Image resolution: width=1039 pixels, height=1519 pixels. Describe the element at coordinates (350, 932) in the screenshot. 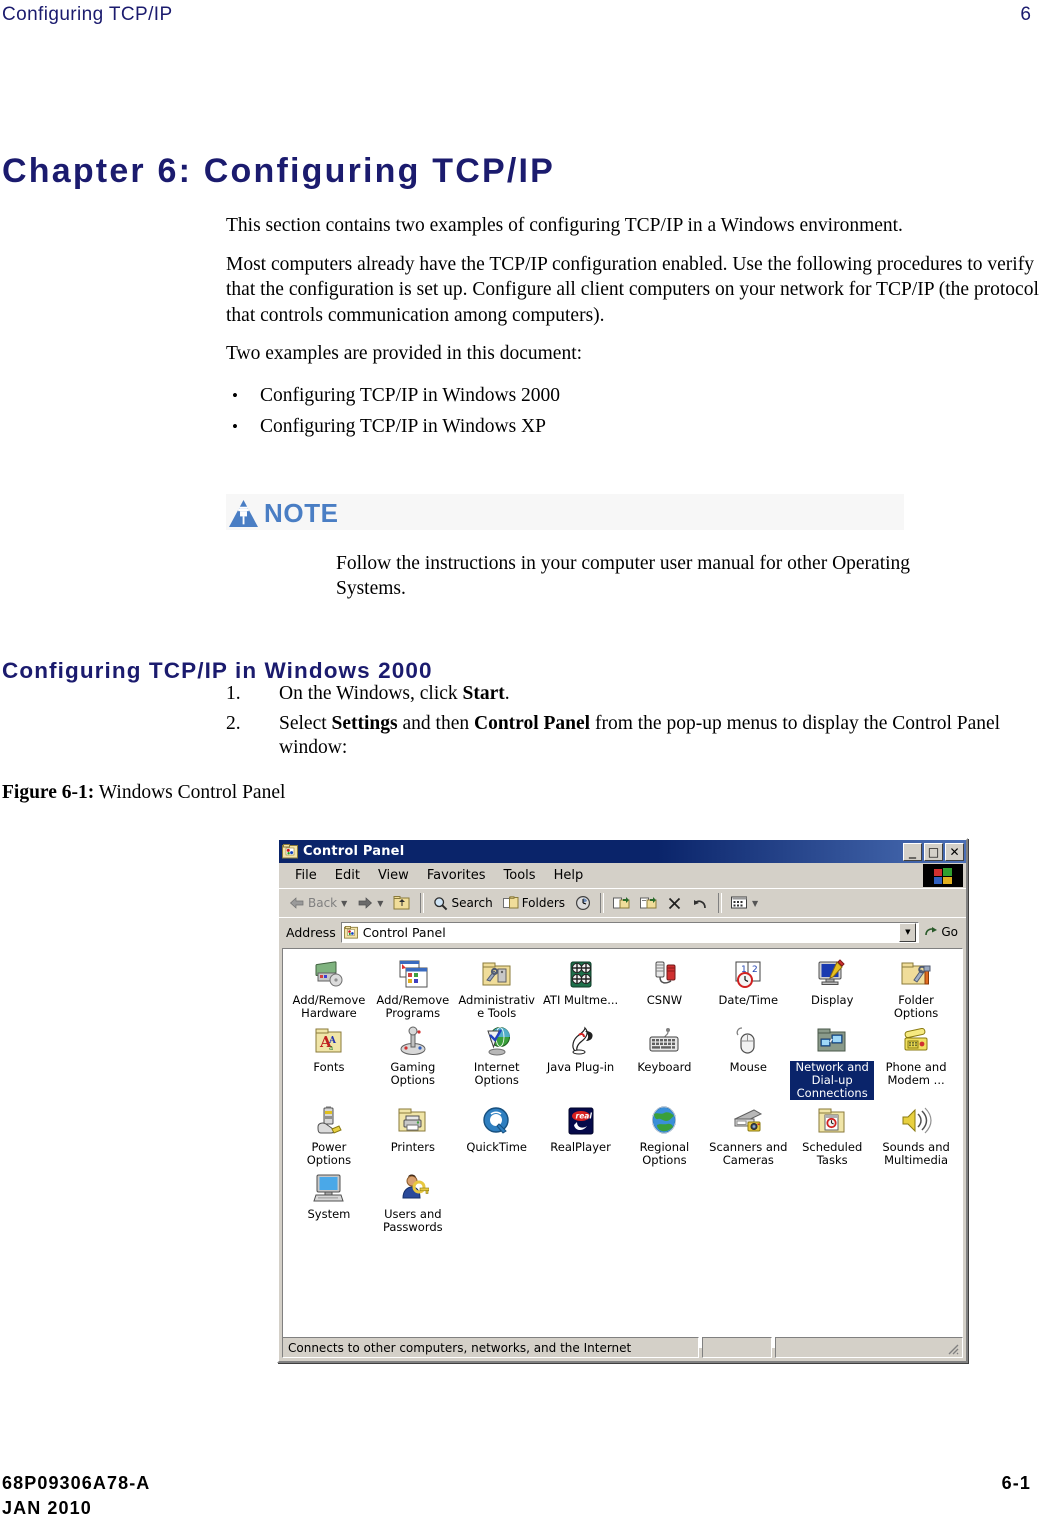

I see `control-panel-folder-icon` at that location.